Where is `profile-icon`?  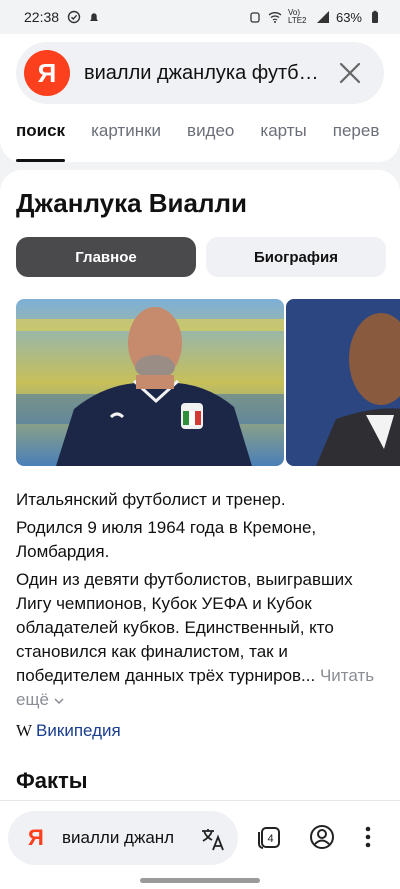 profile-icon is located at coordinates (322, 837).